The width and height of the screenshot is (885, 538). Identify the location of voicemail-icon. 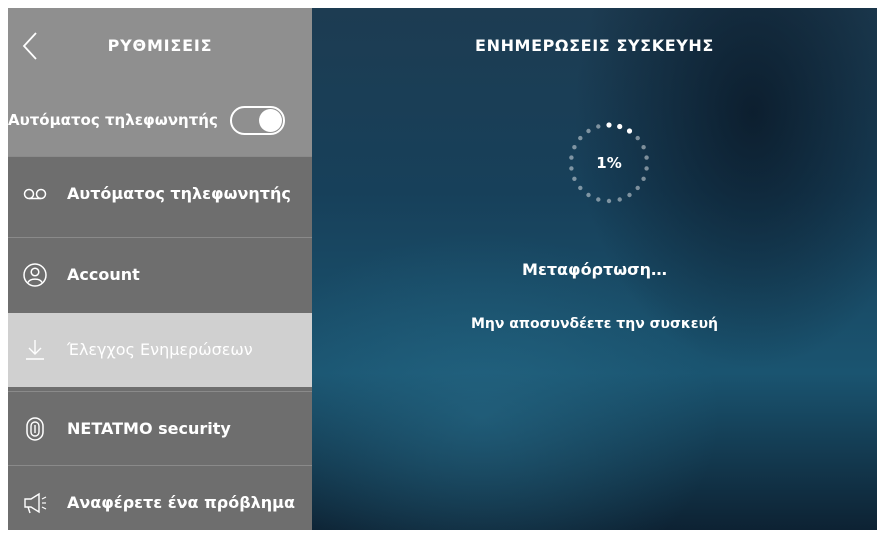
(35, 194).